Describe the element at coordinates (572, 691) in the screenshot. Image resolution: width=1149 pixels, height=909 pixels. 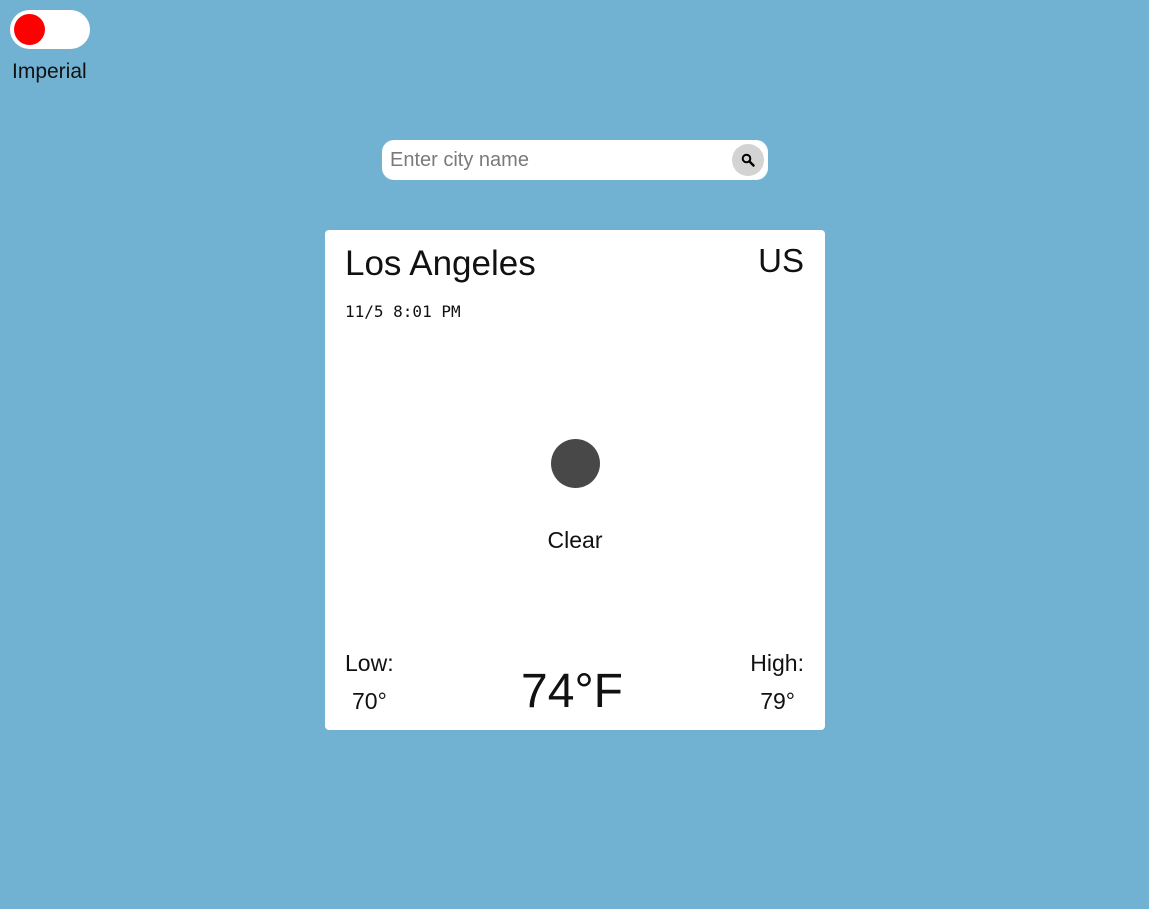
I see `current-temperature: 74°F` at that location.